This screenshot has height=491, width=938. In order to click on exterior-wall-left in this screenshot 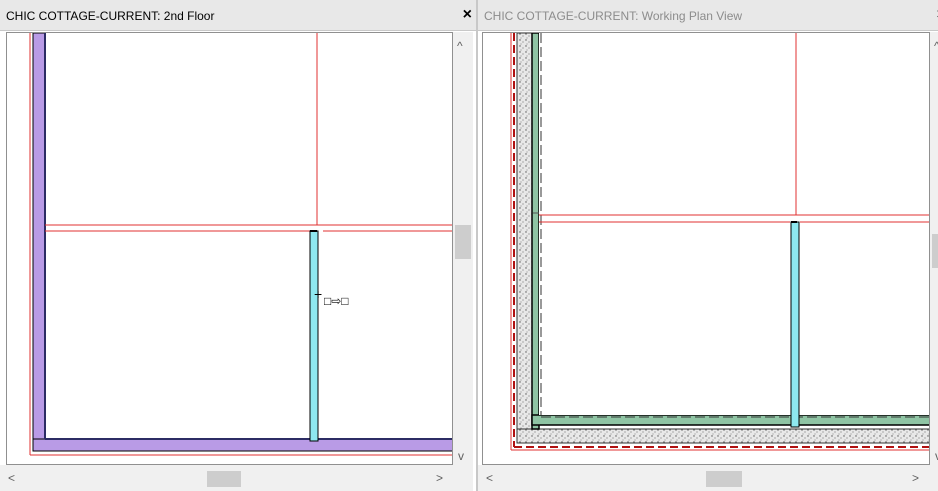, I will do `click(39, 242)`.